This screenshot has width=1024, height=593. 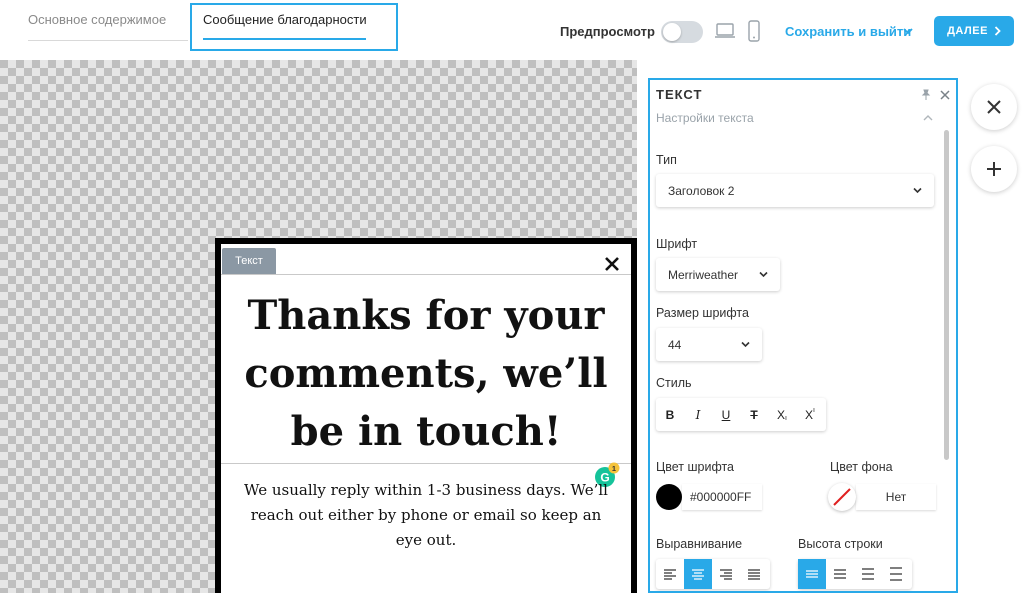 I want to click on align-right-icon, so click(x=726, y=574).